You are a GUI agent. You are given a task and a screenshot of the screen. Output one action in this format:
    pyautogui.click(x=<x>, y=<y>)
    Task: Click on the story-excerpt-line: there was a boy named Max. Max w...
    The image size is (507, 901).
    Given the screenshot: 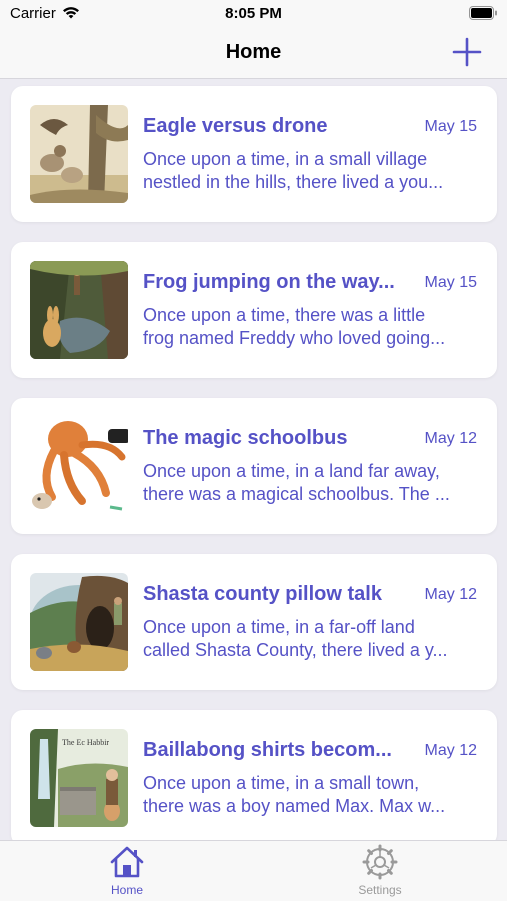 What is the action you would take?
    pyautogui.click(x=294, y=806)
    